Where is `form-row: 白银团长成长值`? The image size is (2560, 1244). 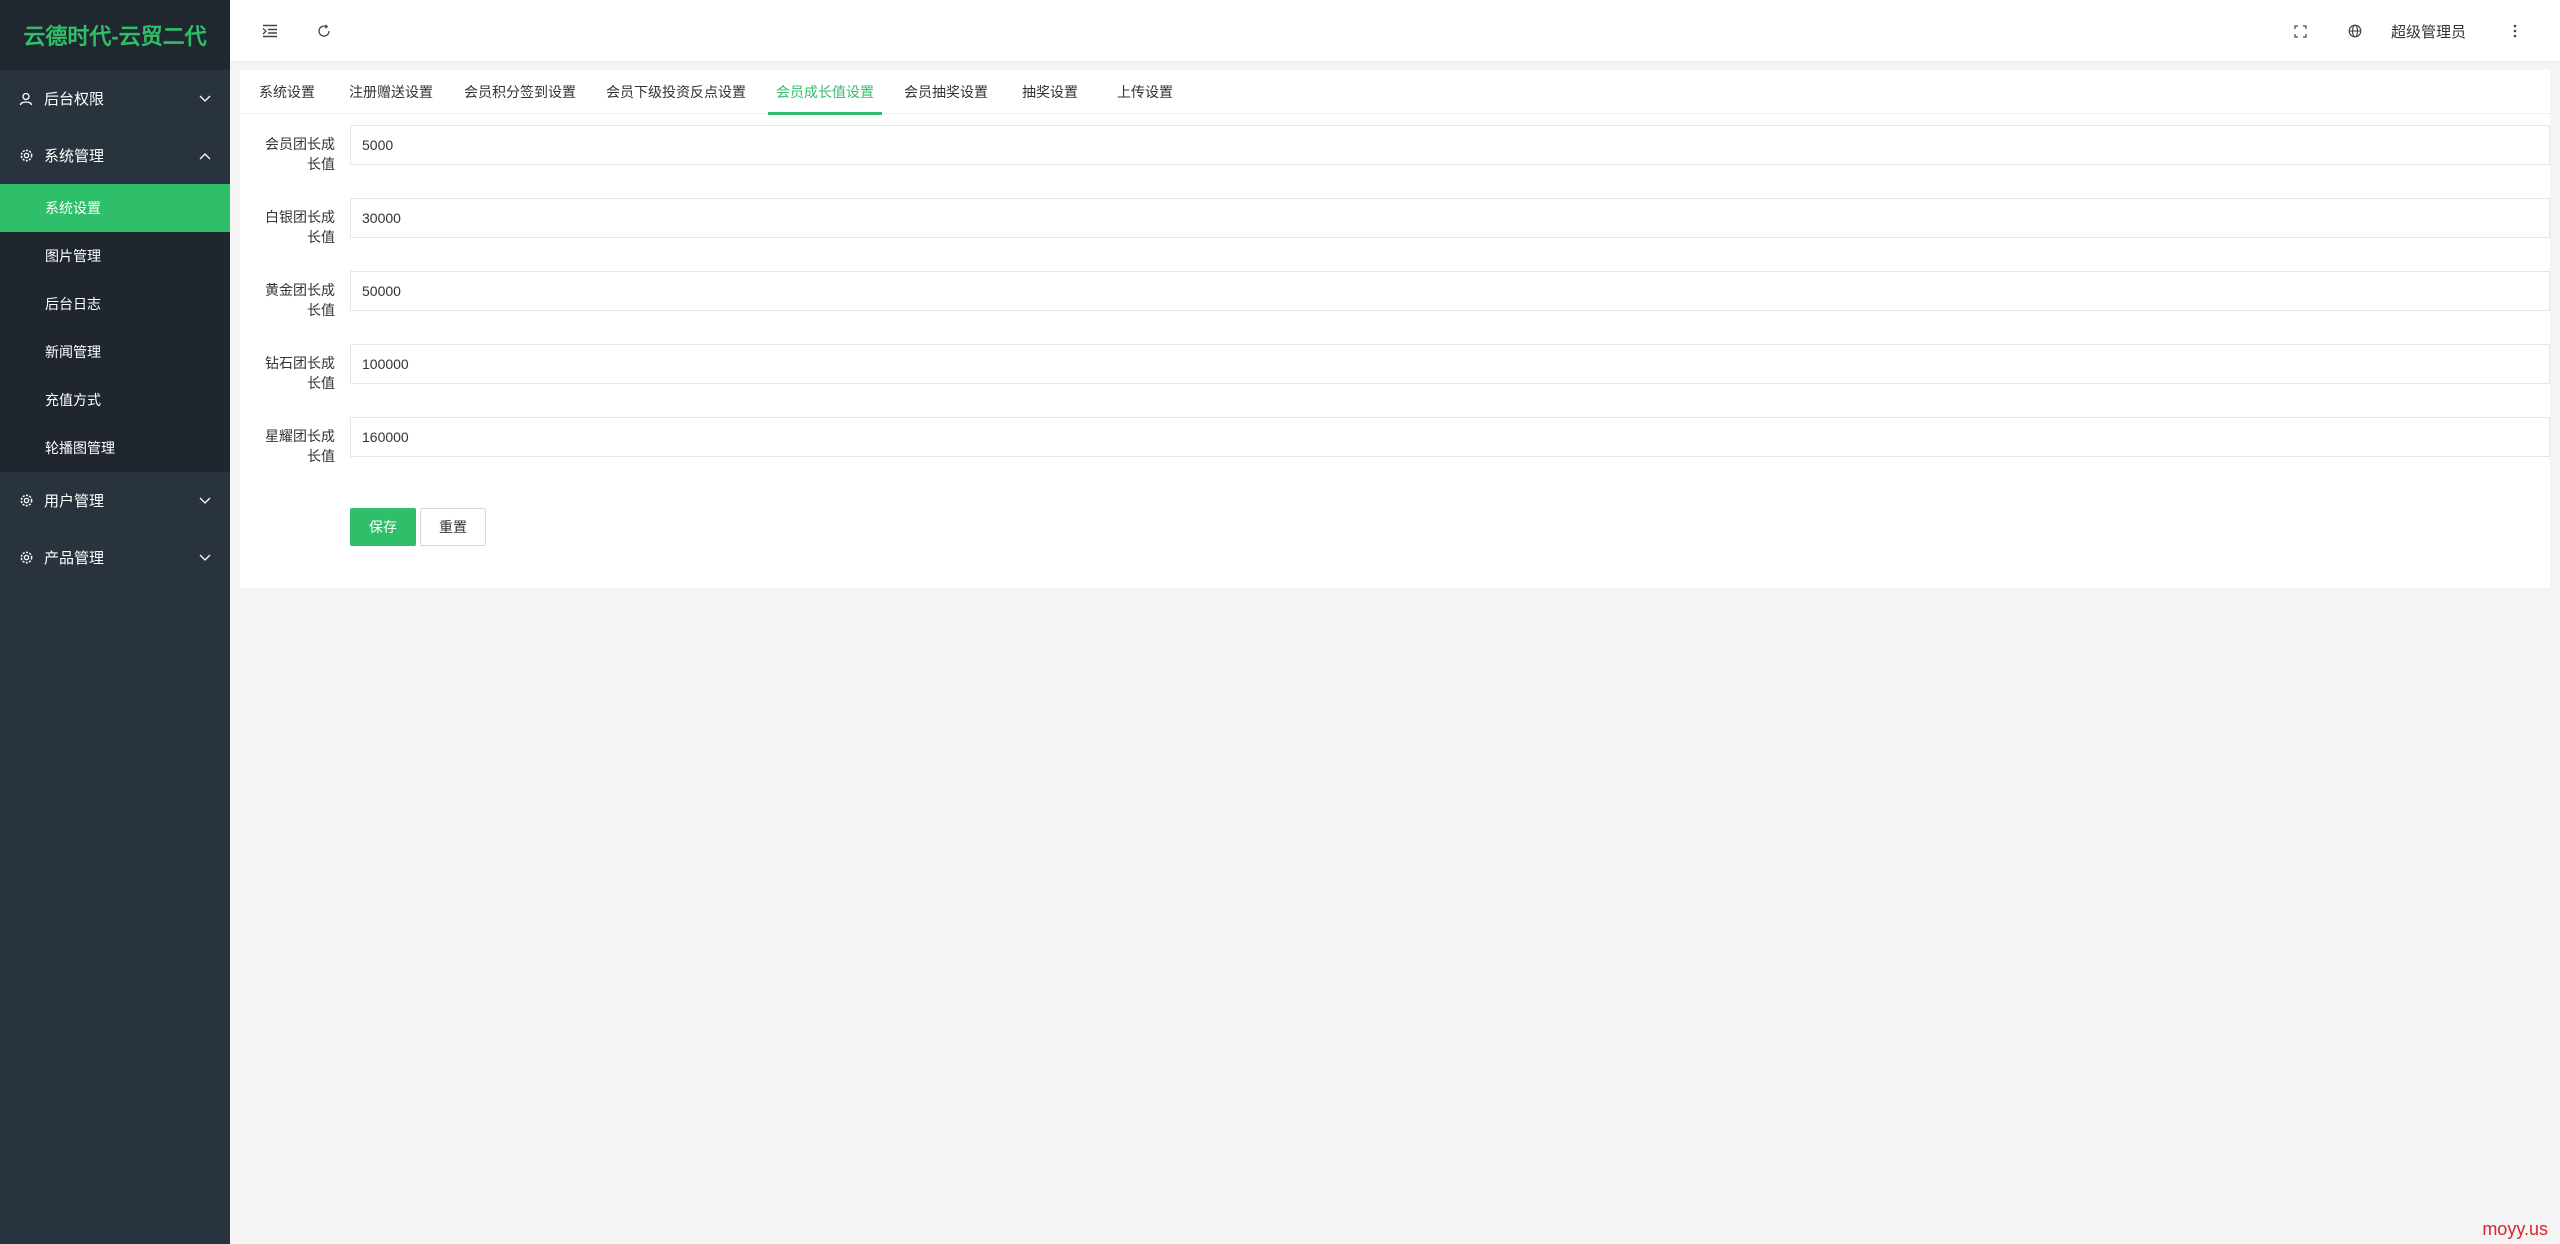 form-row: 白银团长成长值 is located at coordinates (1395, 224).